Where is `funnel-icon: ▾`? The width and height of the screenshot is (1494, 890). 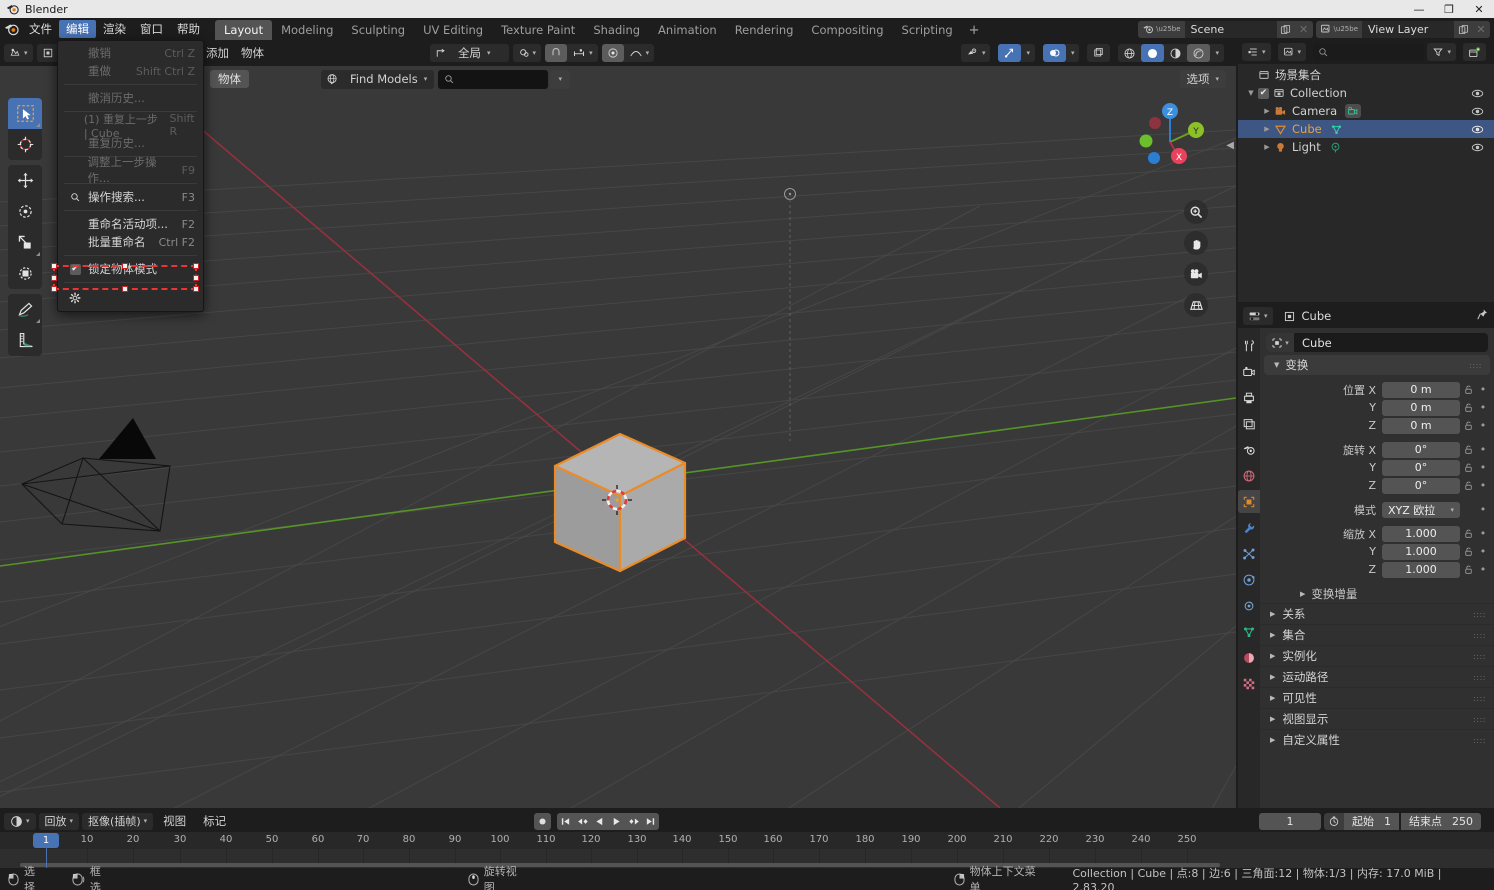
funnel-icon: ▾ is located at coordinates (1441, 52).